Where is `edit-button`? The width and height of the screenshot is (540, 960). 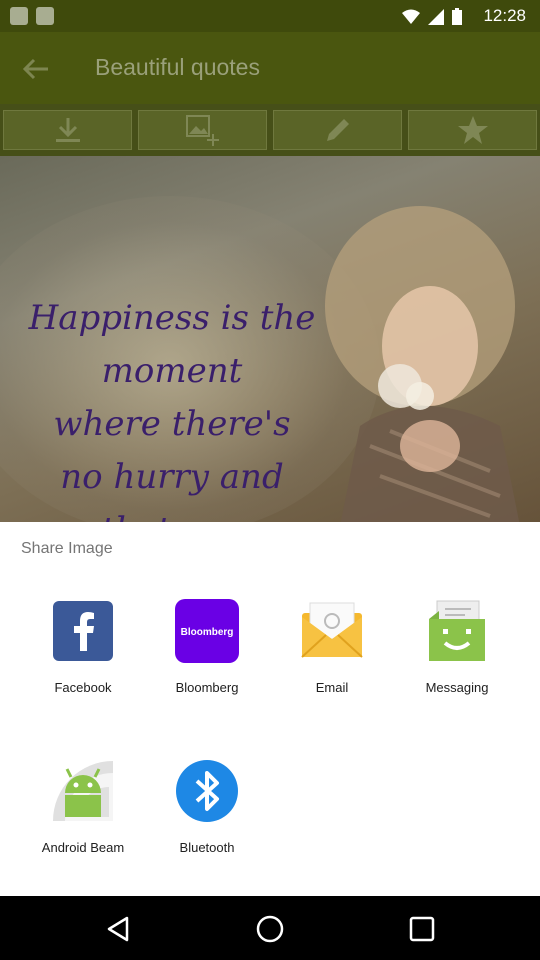
edit-button is located at coordinates (337, 130).